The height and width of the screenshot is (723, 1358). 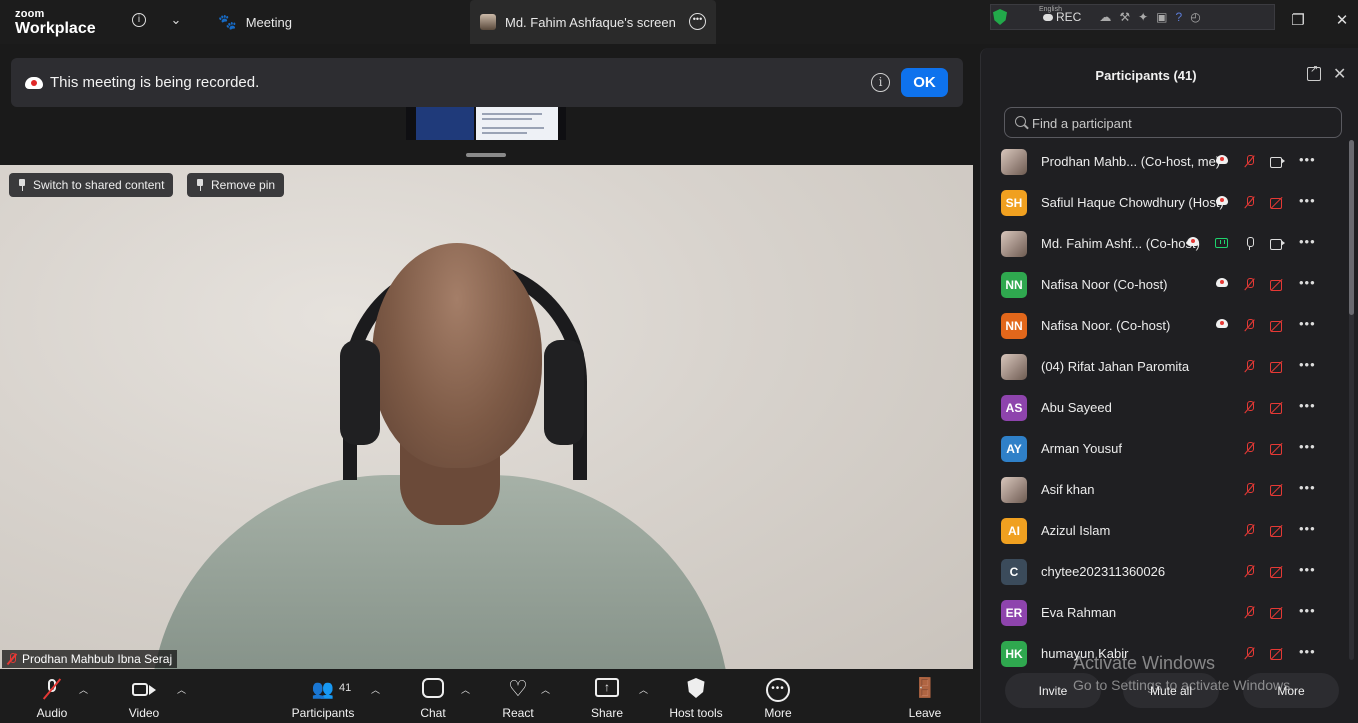 What do you see at coordinates (1166, 202) in the screenshot?
I see `participant-row: SH Safiul Haque Chowdhury (Host) •••` at bounding box center [1166, 202].